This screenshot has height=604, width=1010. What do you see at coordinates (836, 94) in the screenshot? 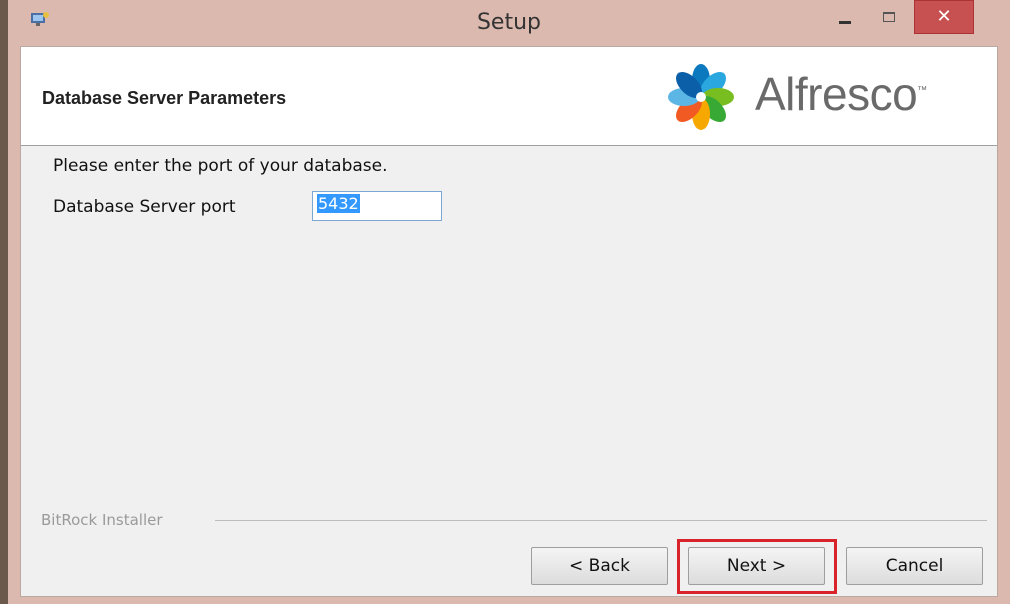
I see `logo-text: Alfresco` at bounding box center [836, 94].